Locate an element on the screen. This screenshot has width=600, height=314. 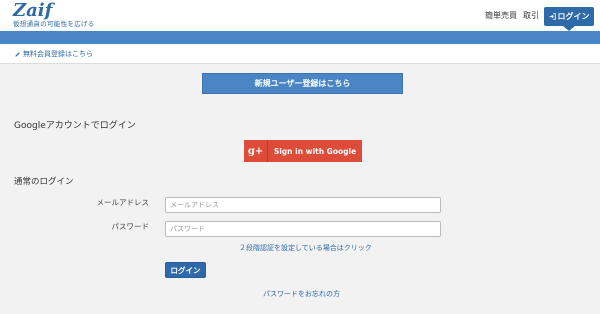
register-button: 新規ユーザー登録はこちら is located at coordinates (302, 83).